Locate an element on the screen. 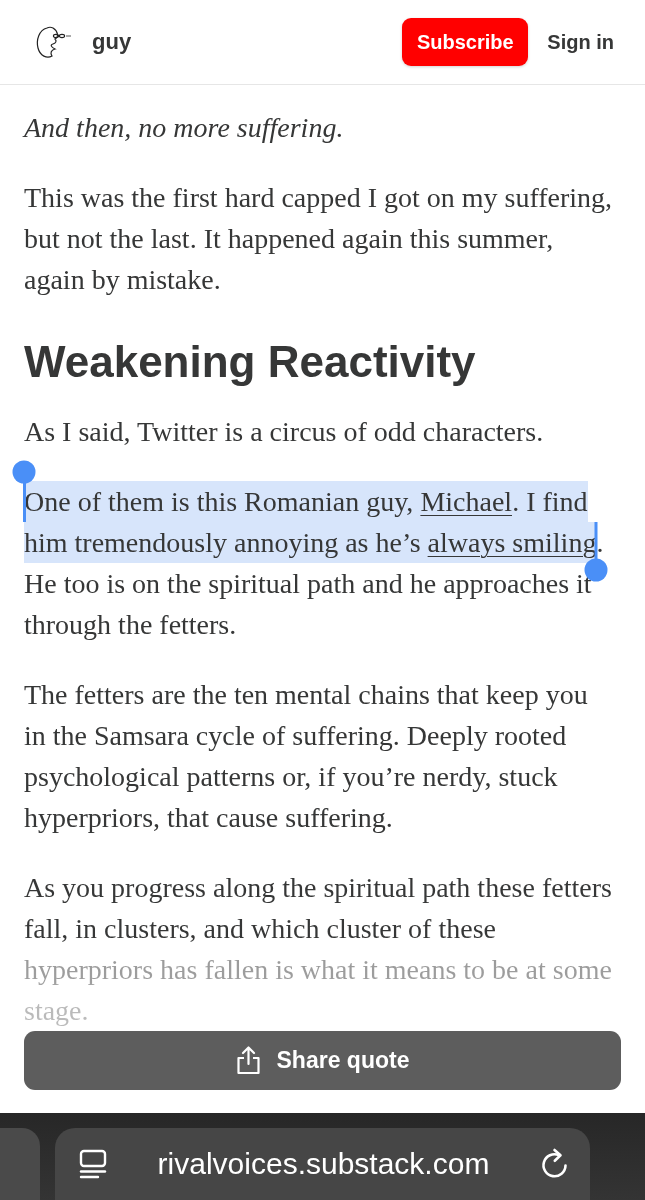 This screenshot has width=645, height=1200. sign-in-link: Sign in is located at coordinates (580, 42).